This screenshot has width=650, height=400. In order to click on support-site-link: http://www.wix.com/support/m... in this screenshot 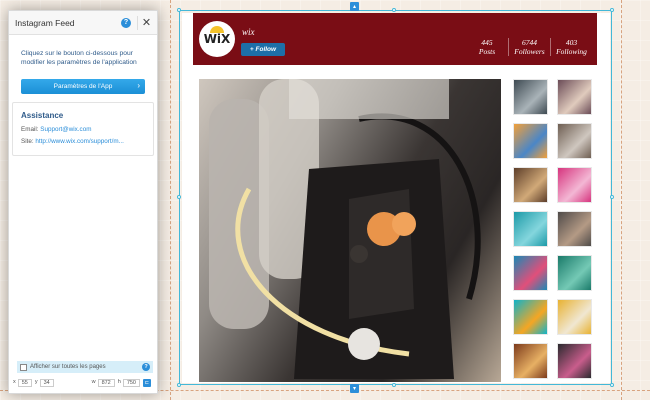, I will do `click(79, 141)`.